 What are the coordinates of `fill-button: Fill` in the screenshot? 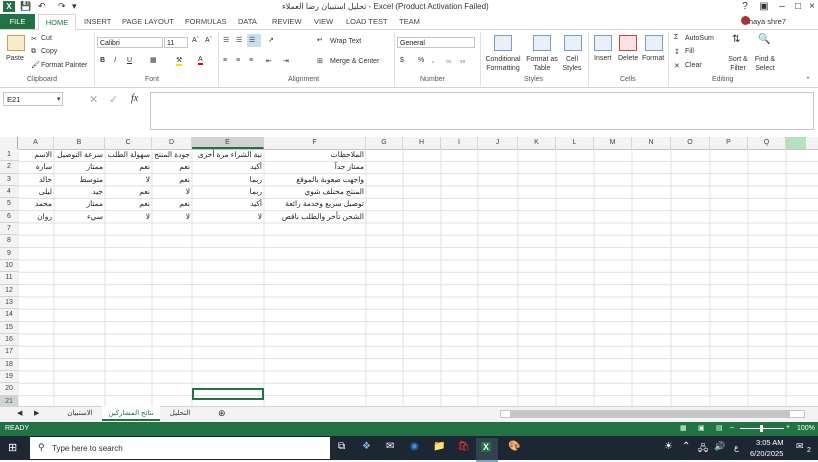 It's located at (689, 51).